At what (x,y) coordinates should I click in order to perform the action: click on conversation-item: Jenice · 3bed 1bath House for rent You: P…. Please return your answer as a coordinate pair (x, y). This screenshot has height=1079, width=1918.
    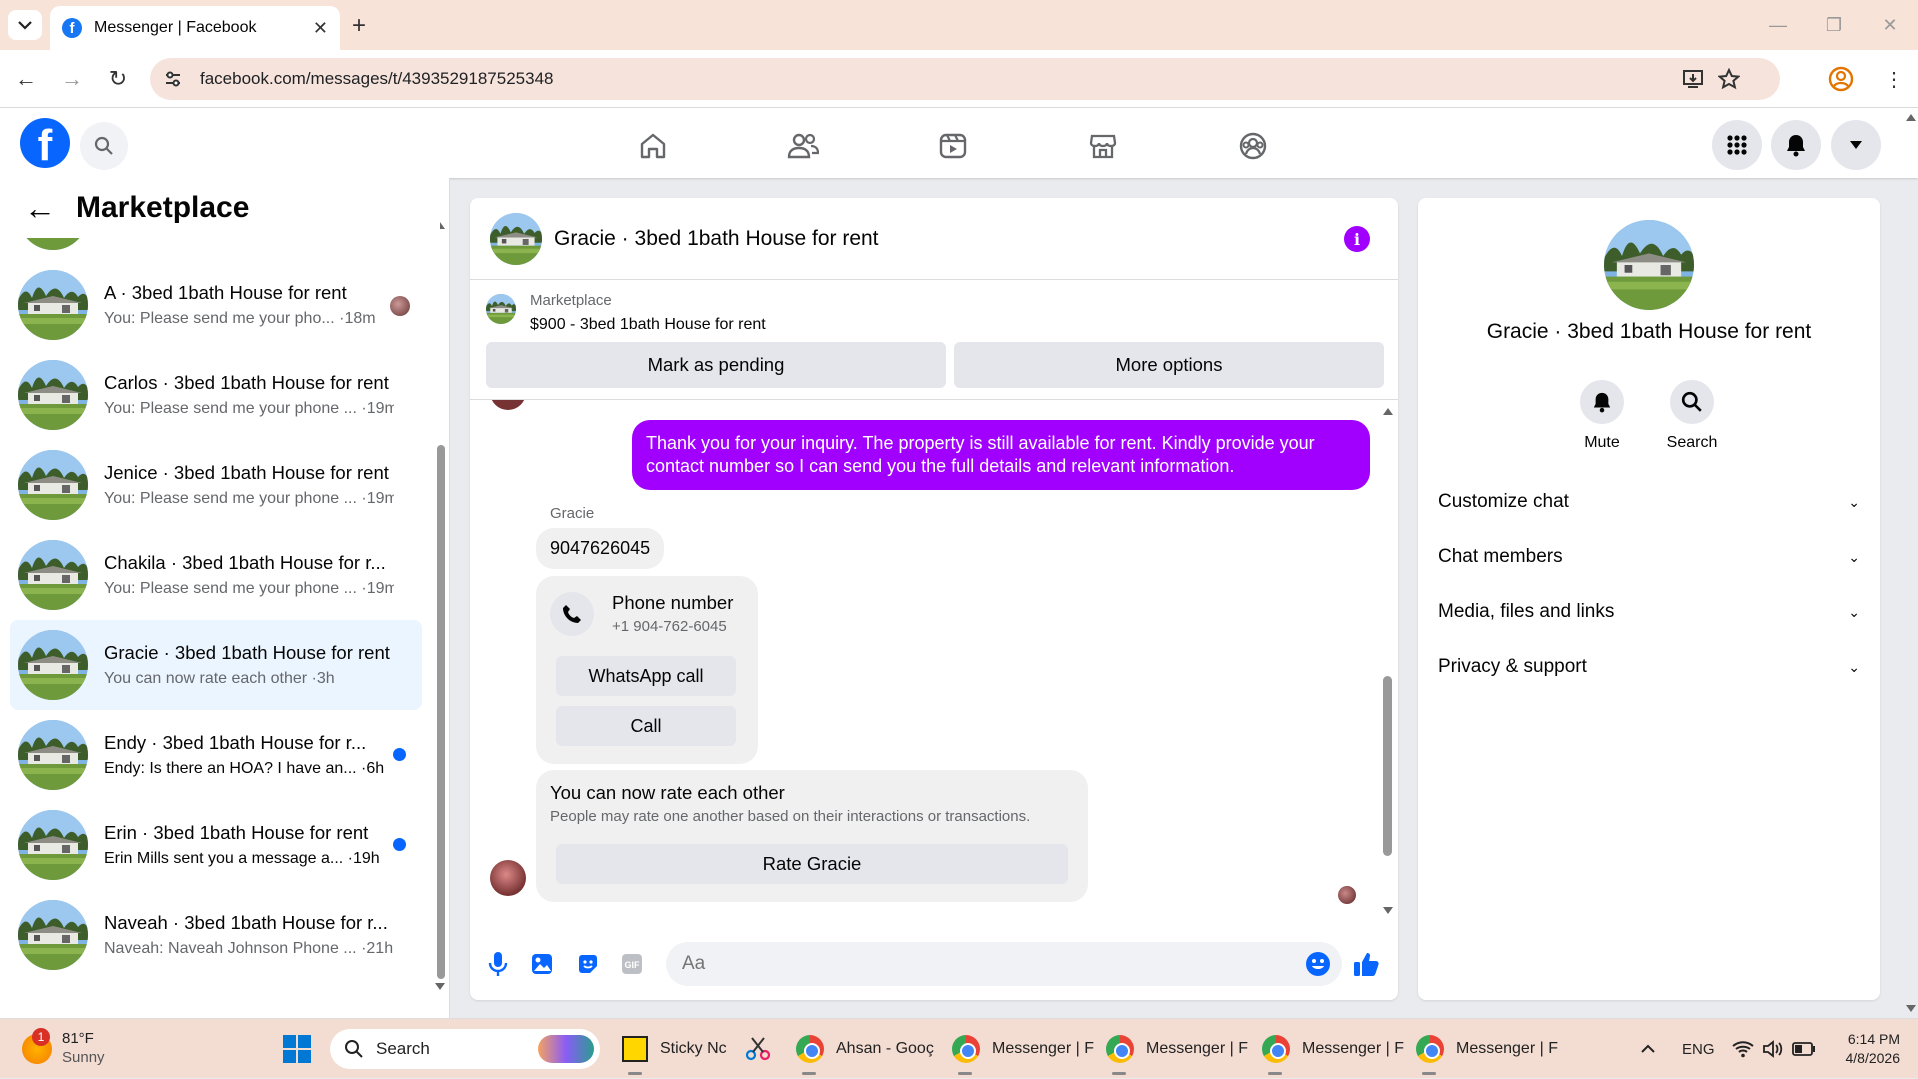
    Looking at the image, I should click on (216, 485).